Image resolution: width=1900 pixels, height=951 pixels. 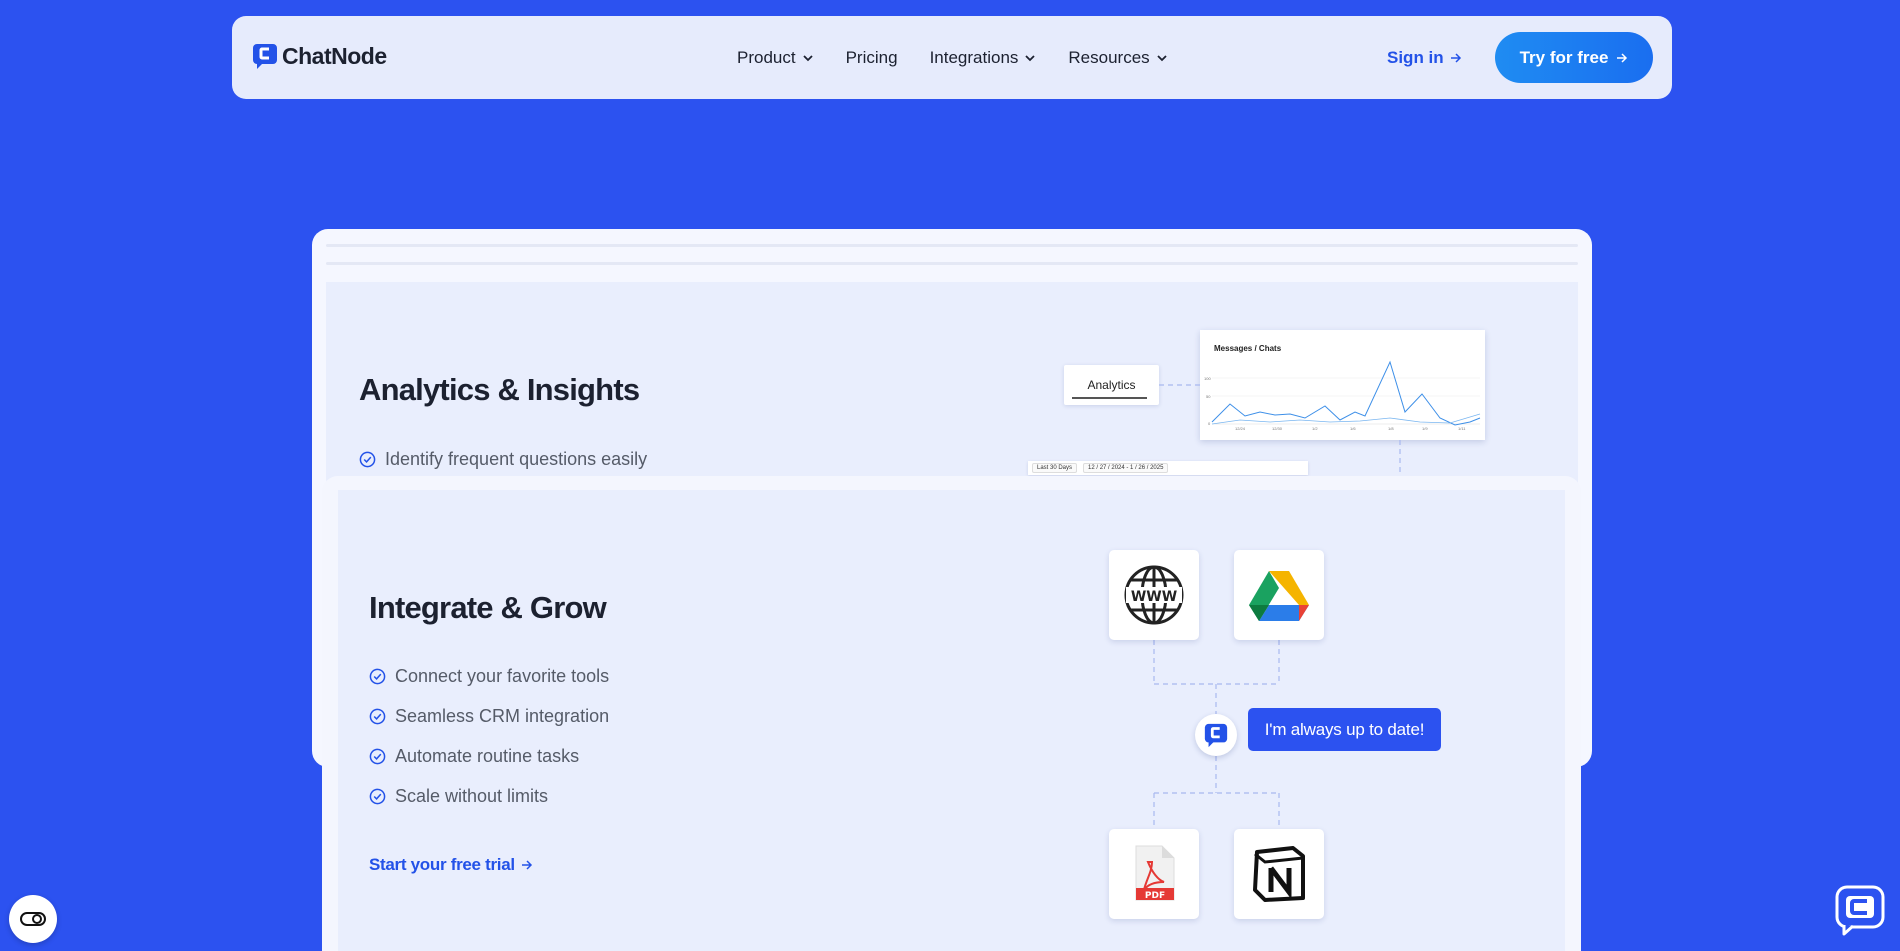 What do you see at coordinates (1346, 393) in the screenshot?
I see `messages-series-line` at bounding box center [1346, 393].